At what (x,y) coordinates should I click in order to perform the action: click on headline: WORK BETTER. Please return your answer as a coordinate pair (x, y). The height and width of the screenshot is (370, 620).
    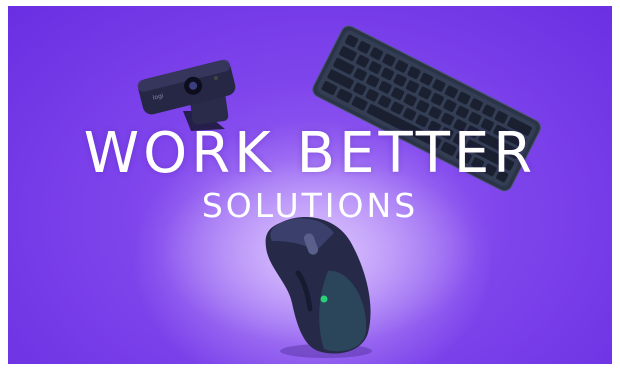
    Looking at the image, I should click on (310, 153).